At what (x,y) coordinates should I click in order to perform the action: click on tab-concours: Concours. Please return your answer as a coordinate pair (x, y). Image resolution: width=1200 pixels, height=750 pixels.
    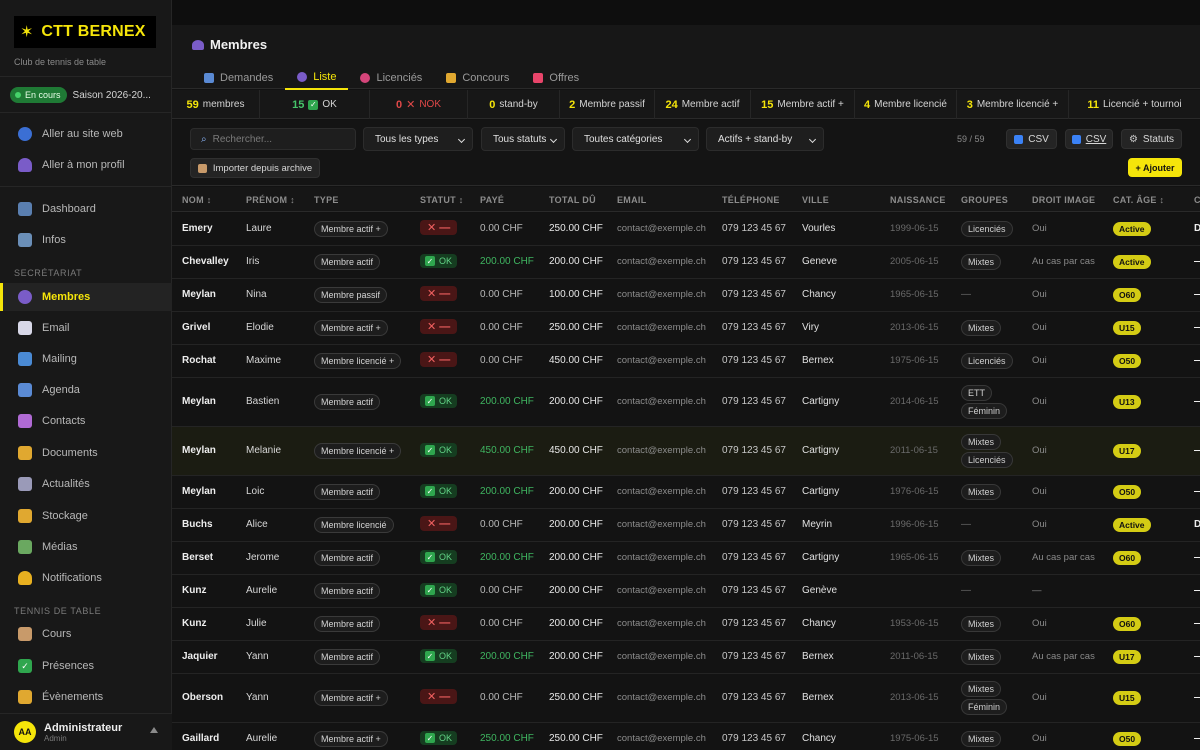
    Looking at the image, I should click on (477, 77).